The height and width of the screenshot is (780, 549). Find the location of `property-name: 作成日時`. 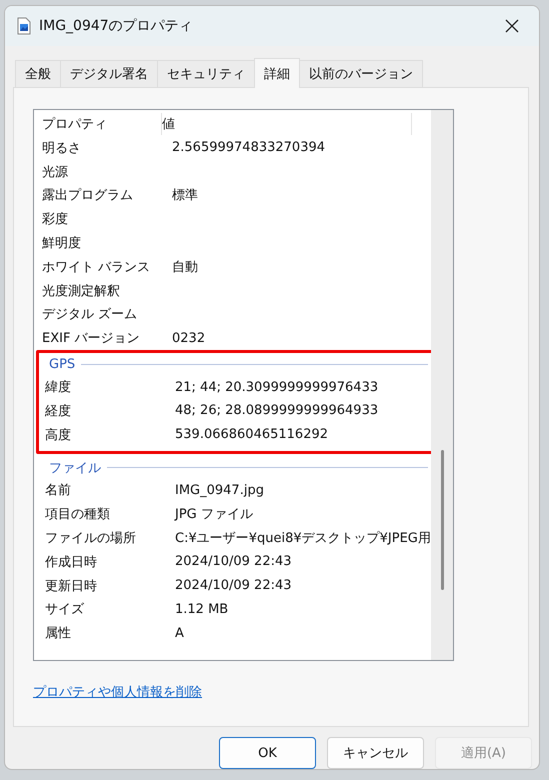

property-name: 作成日時 is located at coordinates (71, 562).